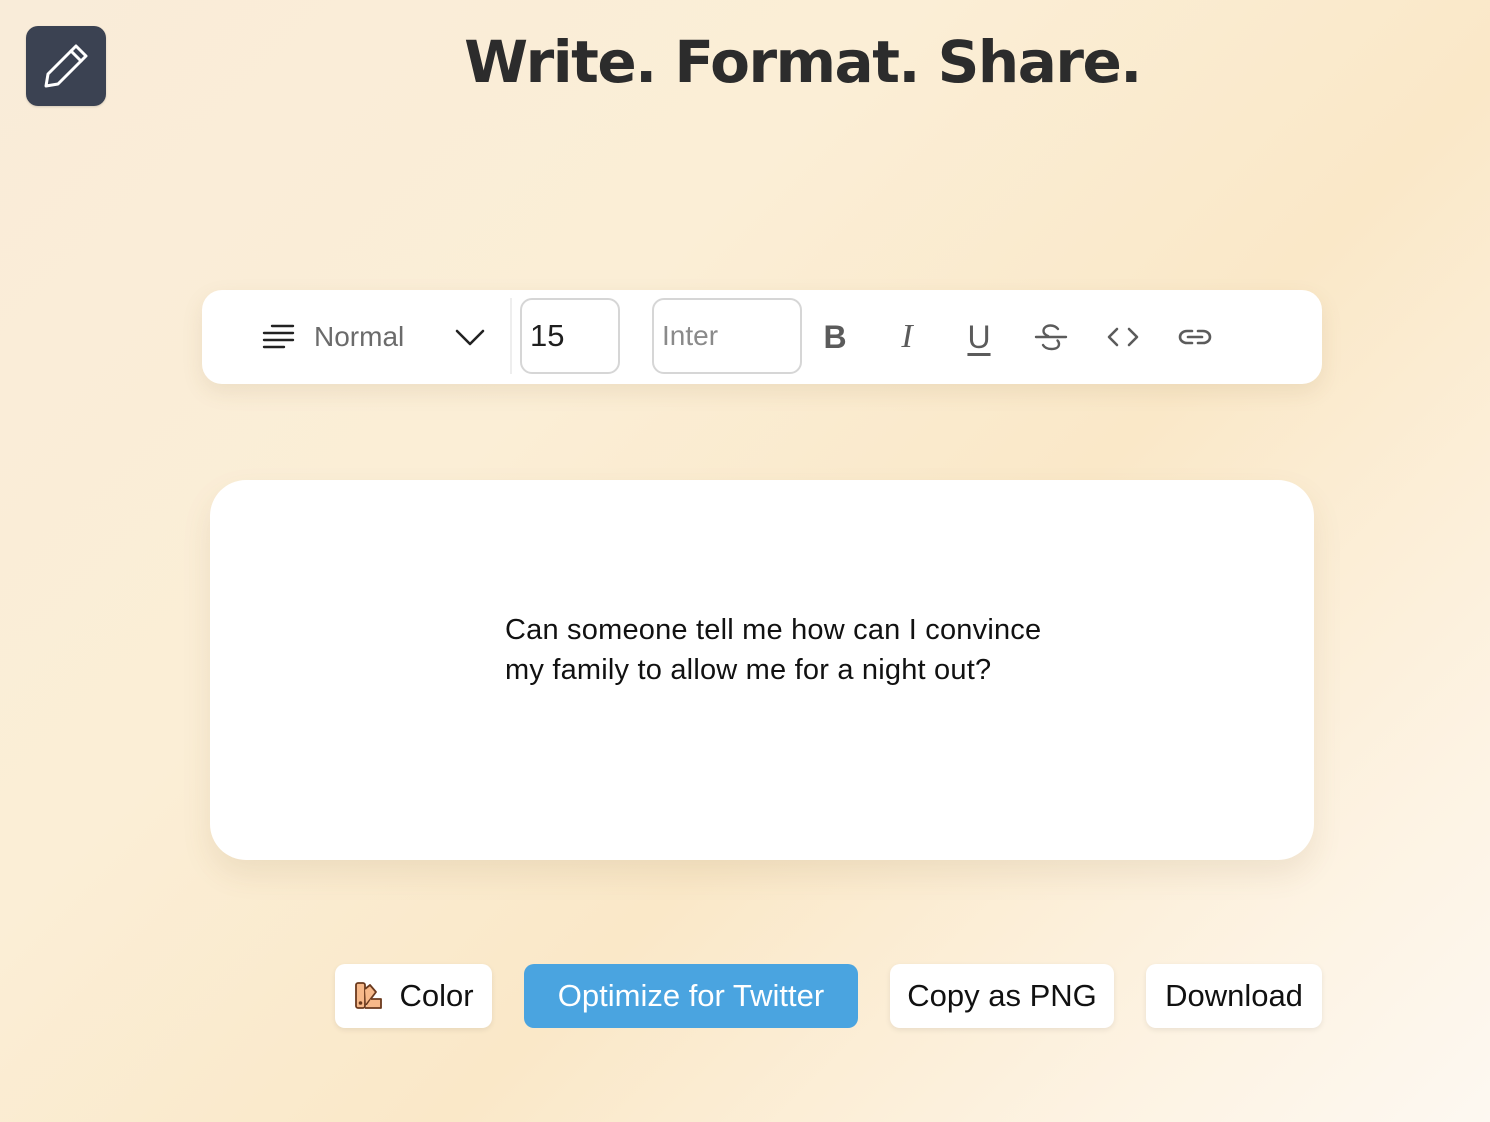 The image size is (1490, 1122). Describe the element at coordinates (835, 337) in the screenshot. I see `bold-button: B` at that location.